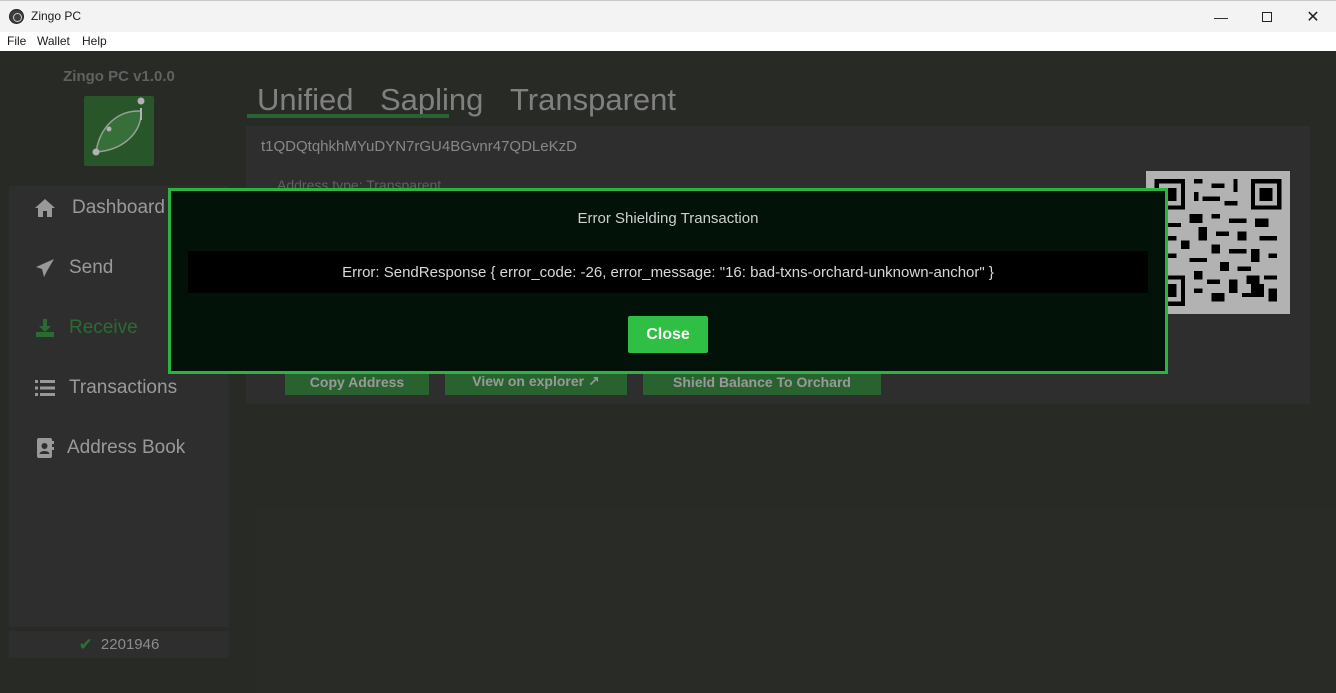 The image size is (1336, 693). Describe the element at coordinates (668, 16) in the screenshot. I see `title-bar: Zingo PC — ✕` at that location.